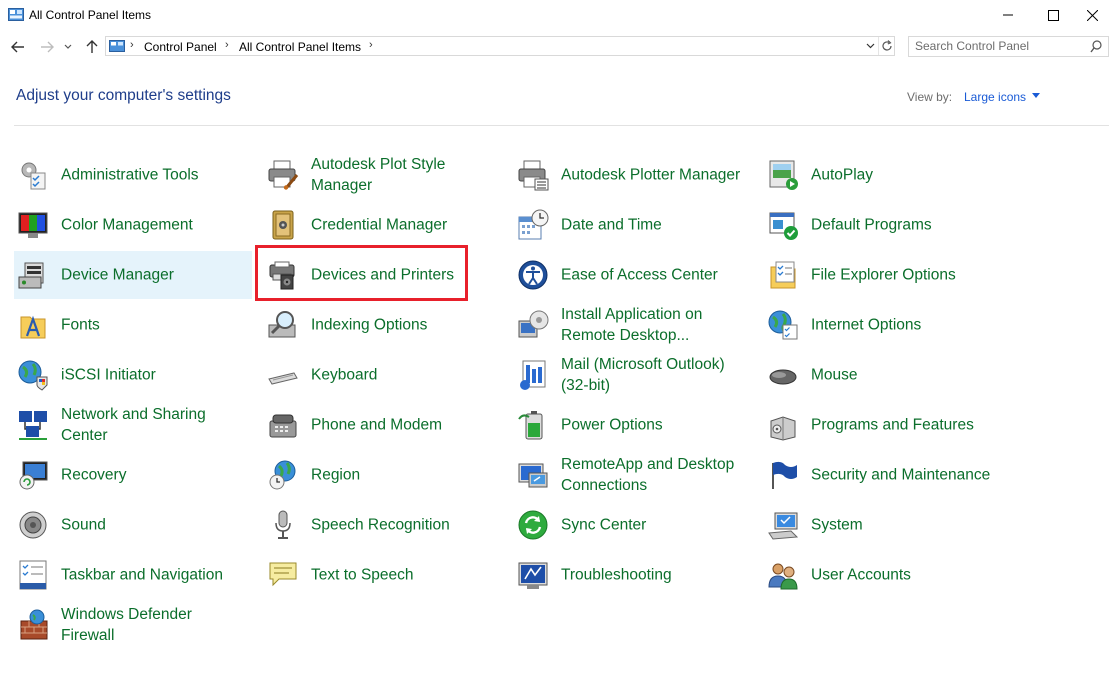 This screenshot has width=1115, height=688. What do you see at coordinates (837, 525) in the screenshot?
I see `item-label: System` at bounding box center [837, 525].